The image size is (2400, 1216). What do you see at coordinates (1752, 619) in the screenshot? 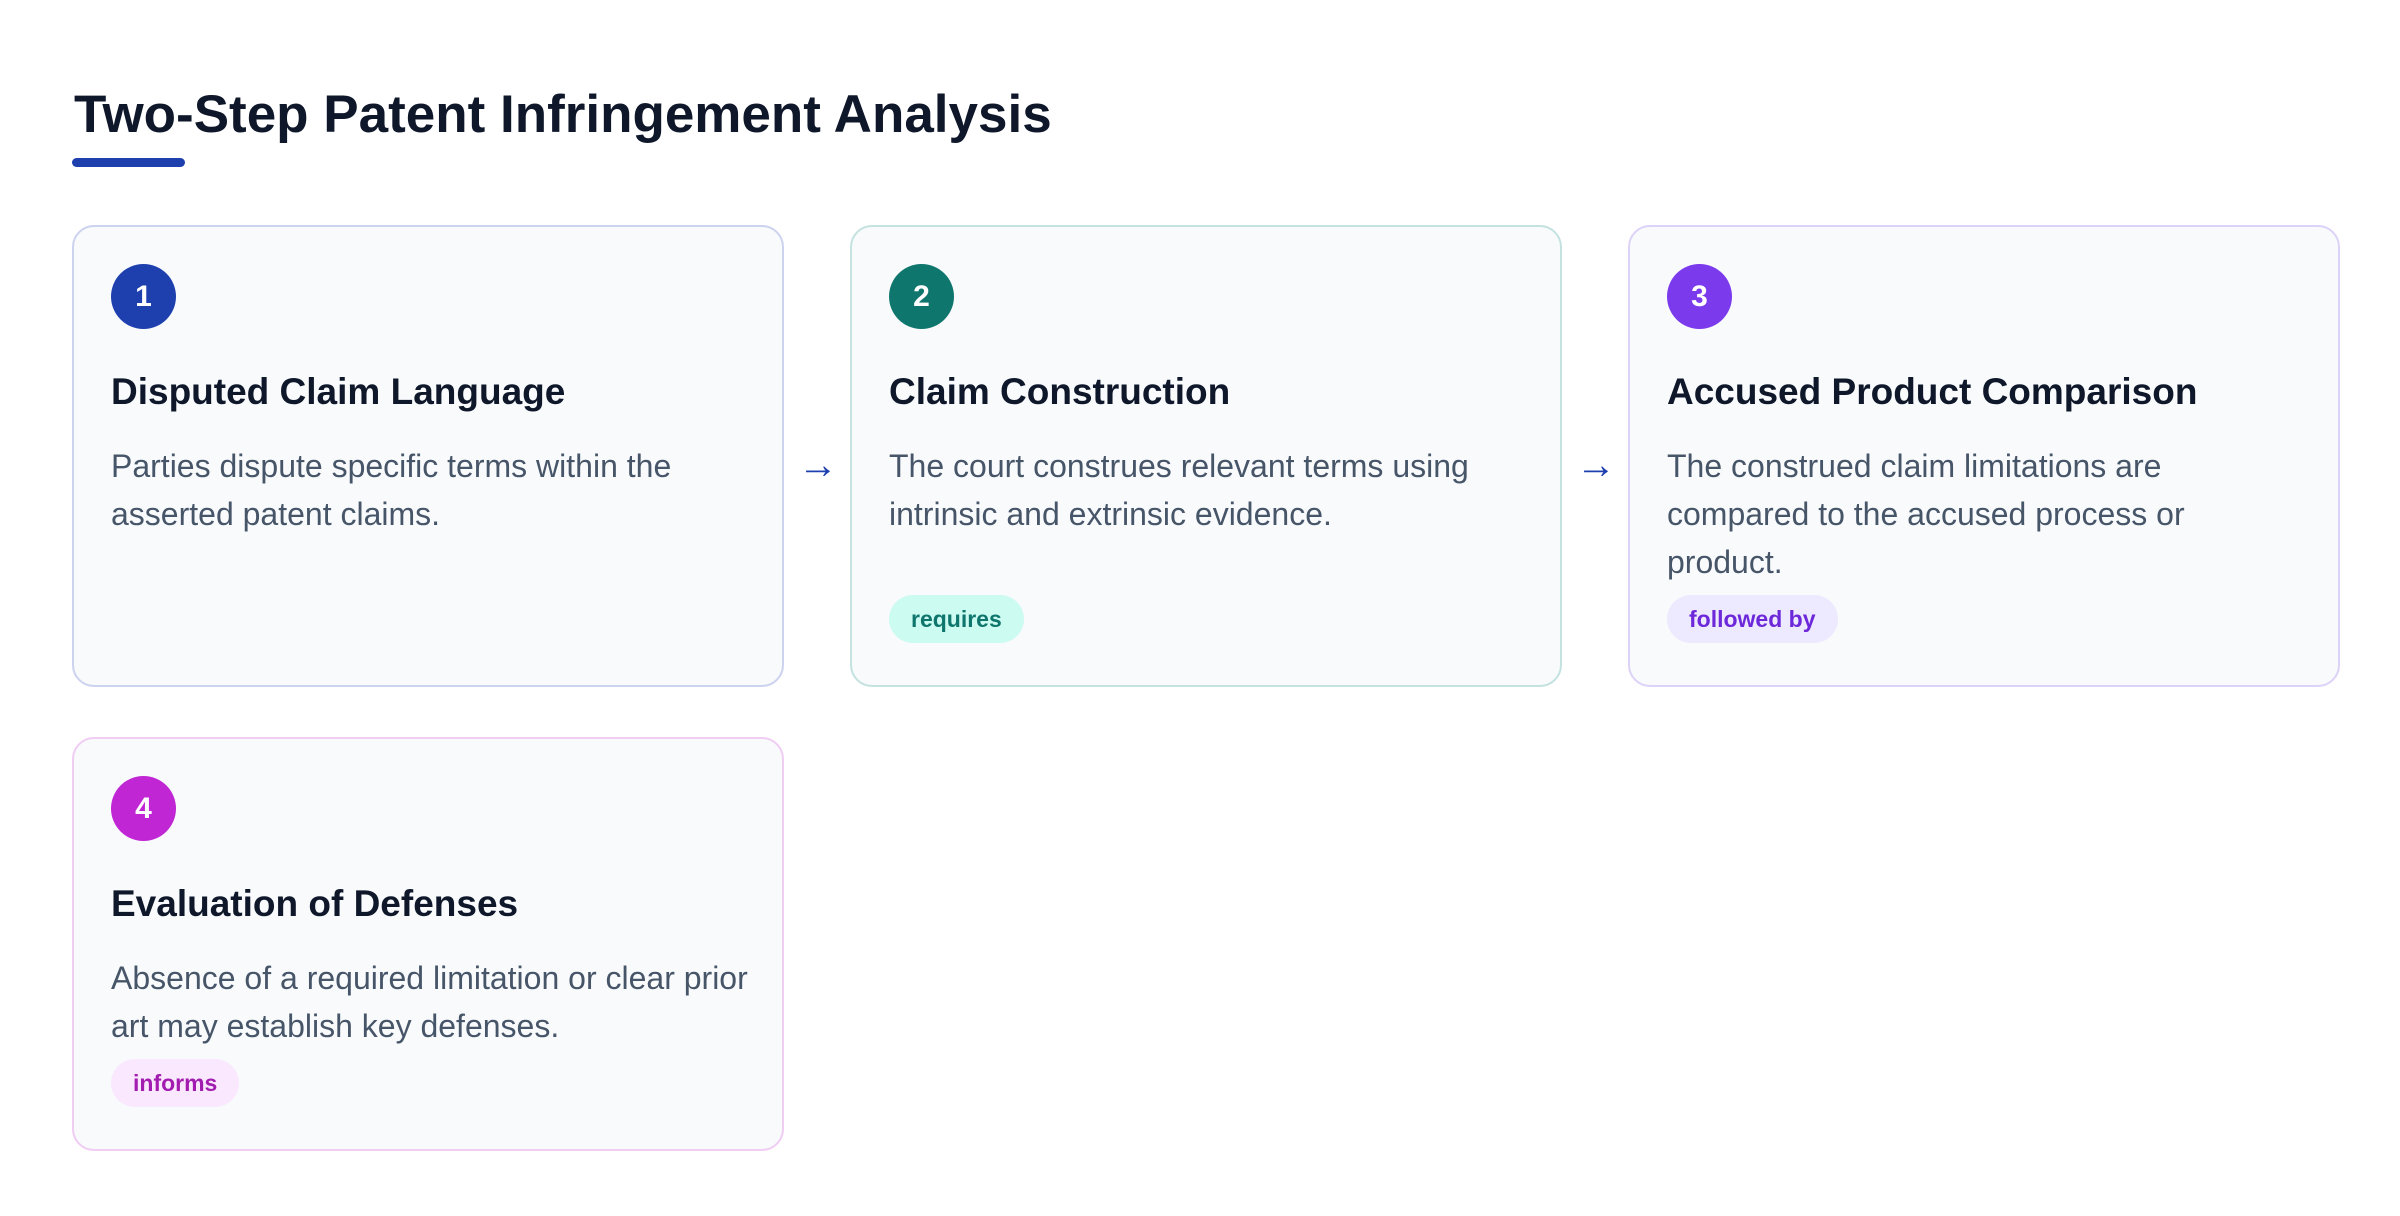
I see `relation-tag: followed by` at bounding box center [1752, 619].